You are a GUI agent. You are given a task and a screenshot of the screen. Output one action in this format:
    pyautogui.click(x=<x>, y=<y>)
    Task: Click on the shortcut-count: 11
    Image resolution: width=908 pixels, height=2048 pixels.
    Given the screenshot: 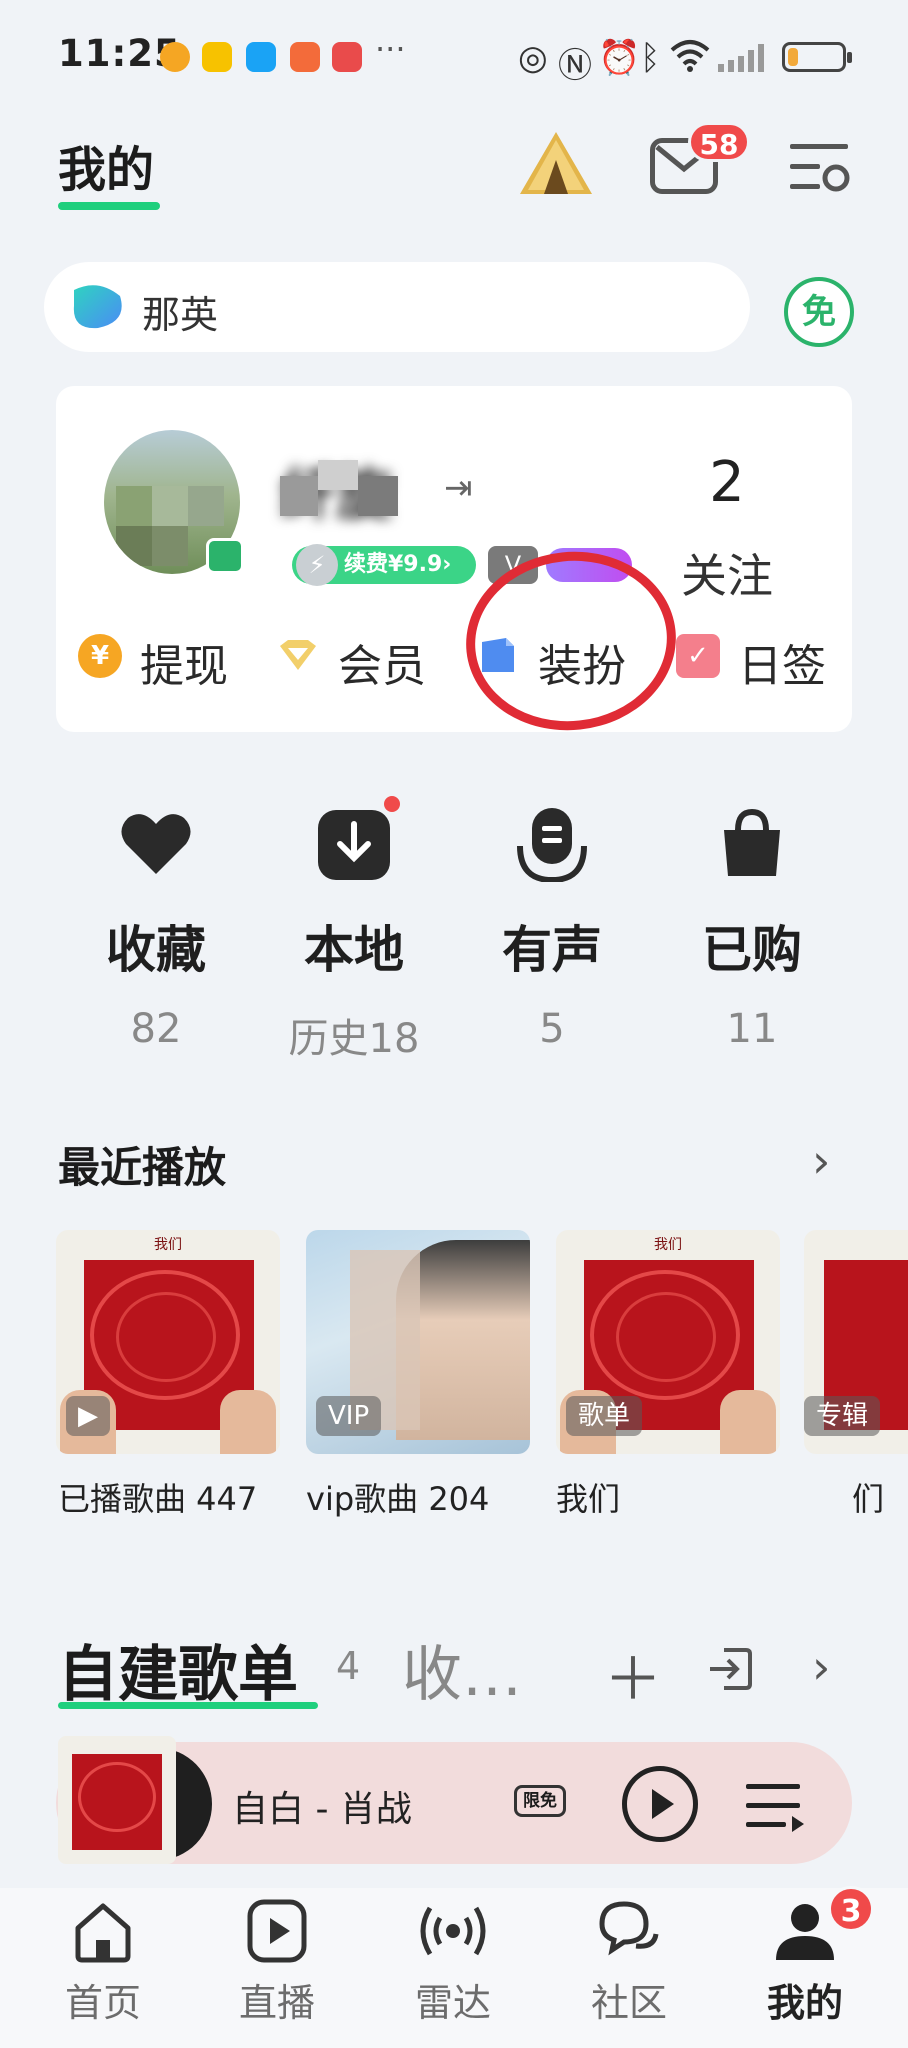 What is the action you would take?
    pyautogui.click(x=752, y=1029)
    